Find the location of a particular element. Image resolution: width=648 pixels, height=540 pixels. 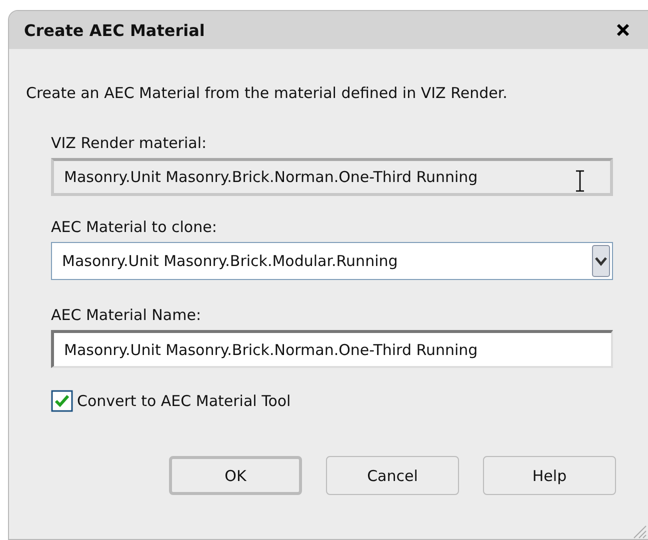

name-input-field: Masonry.Unit Masonry.Brick.Norman.One-Third Running is located at coordinates (332, 349).